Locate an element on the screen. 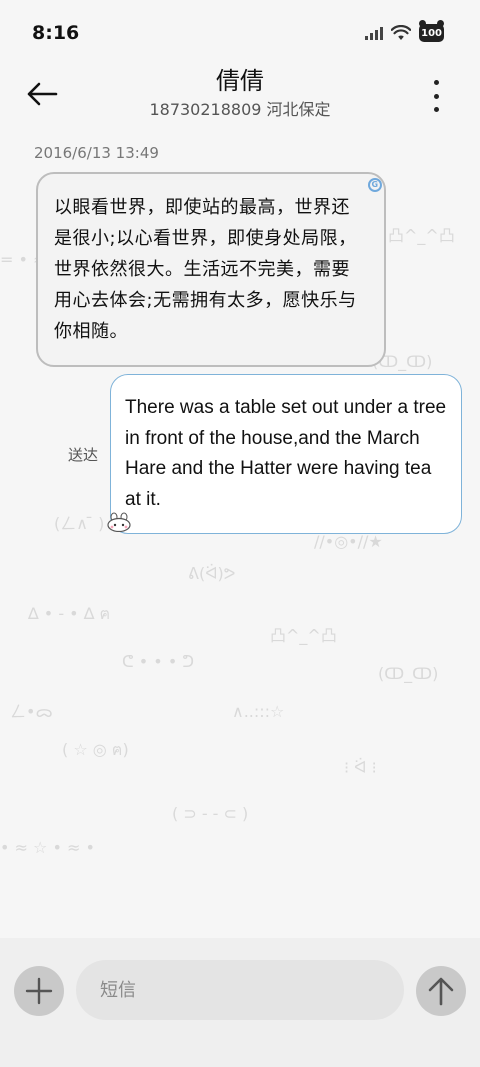 This screenshot has height=1067, width=480. message-timestamp: 2016/6/13 13:49 is located at coordinates (96, 153).